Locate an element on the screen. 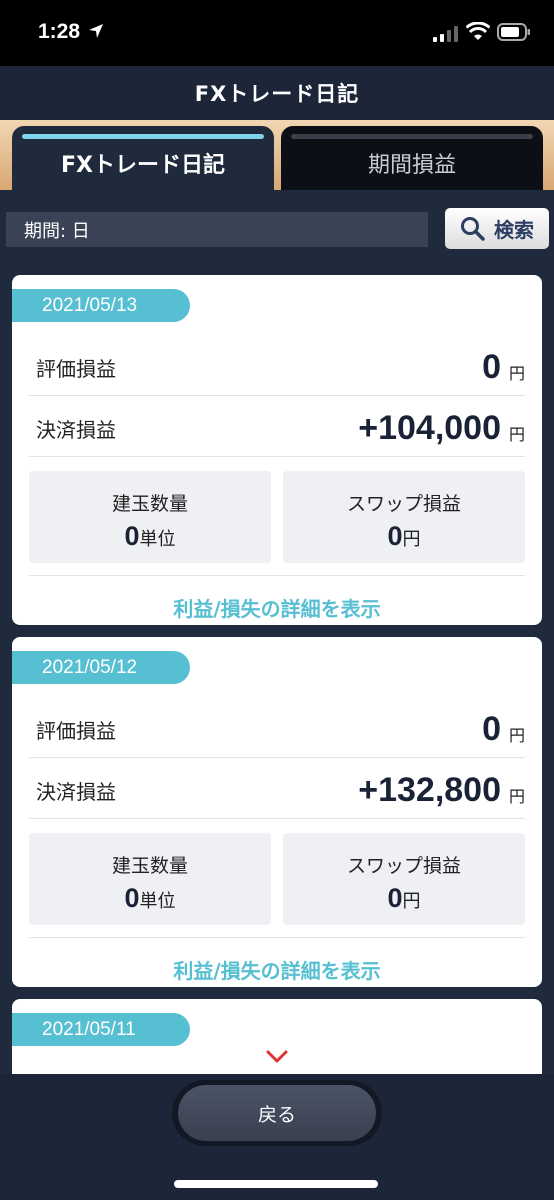  search-button-label: 検索 is located at coordinates (514, 230).